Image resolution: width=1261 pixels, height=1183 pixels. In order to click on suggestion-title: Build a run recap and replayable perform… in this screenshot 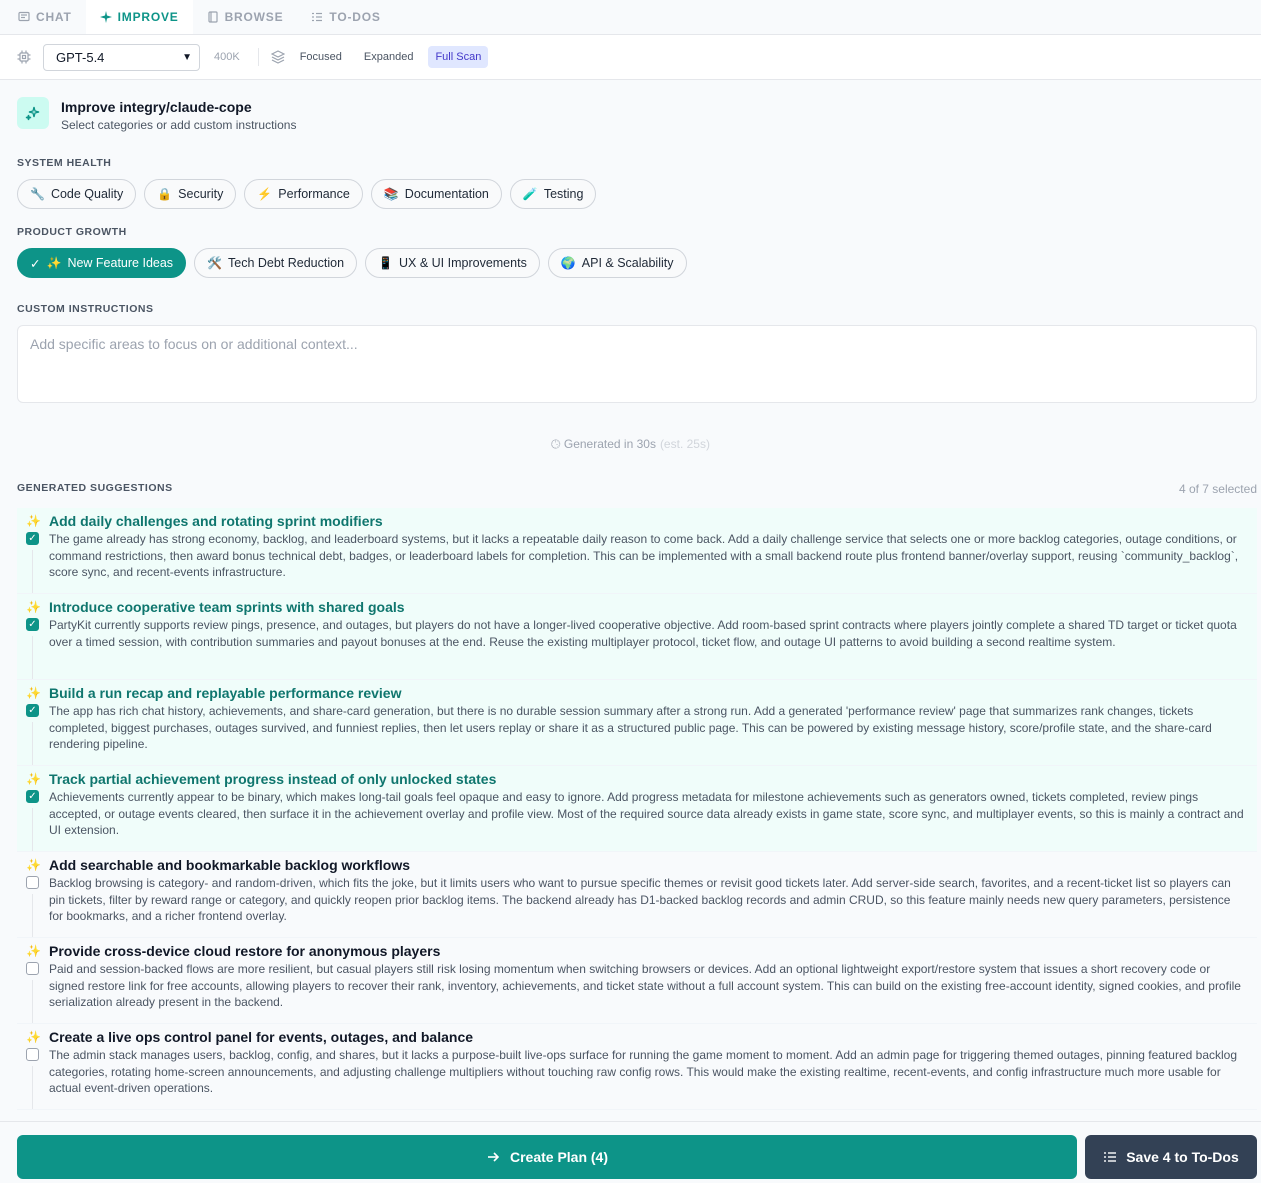, I will do `click(225, 693)`.